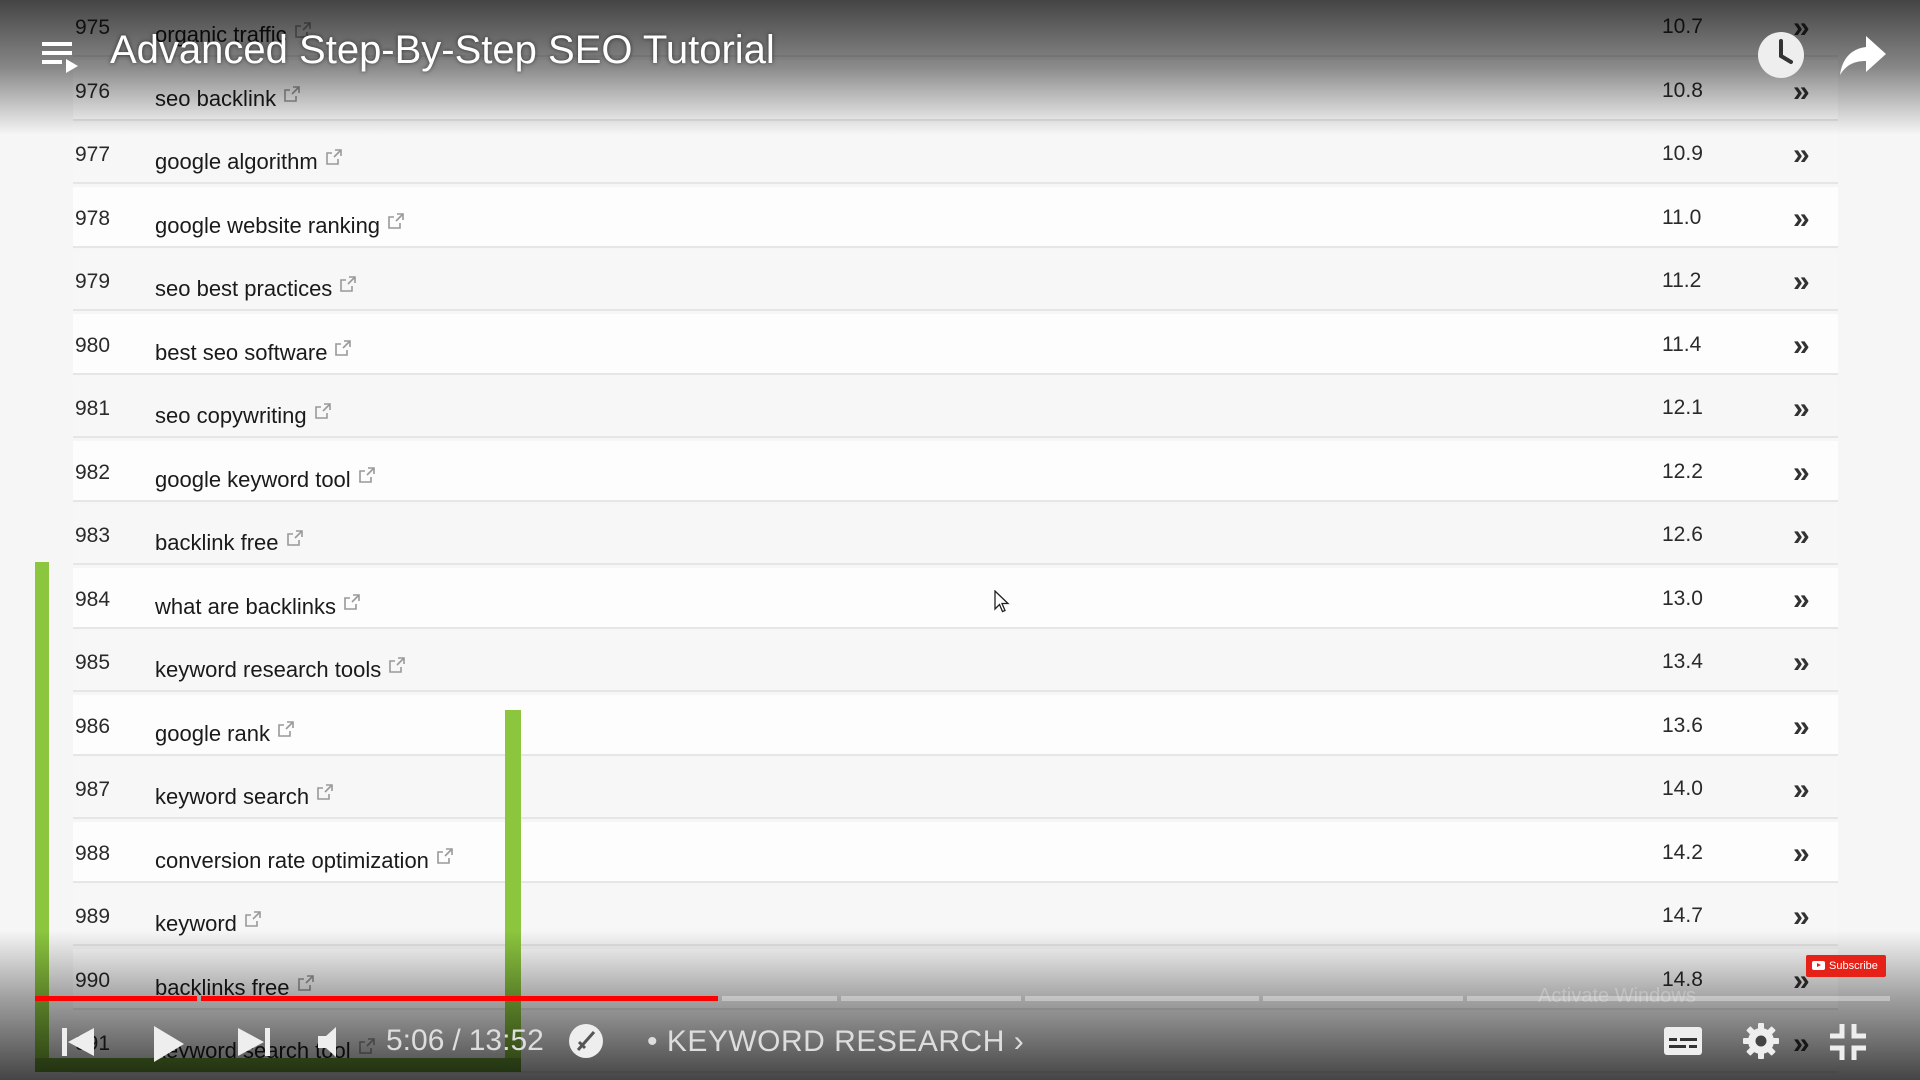 The width and height of the screenshot is (1920, 1080). I want to click on table-row: 983 backlink free 12.6 », so click(955, 534).